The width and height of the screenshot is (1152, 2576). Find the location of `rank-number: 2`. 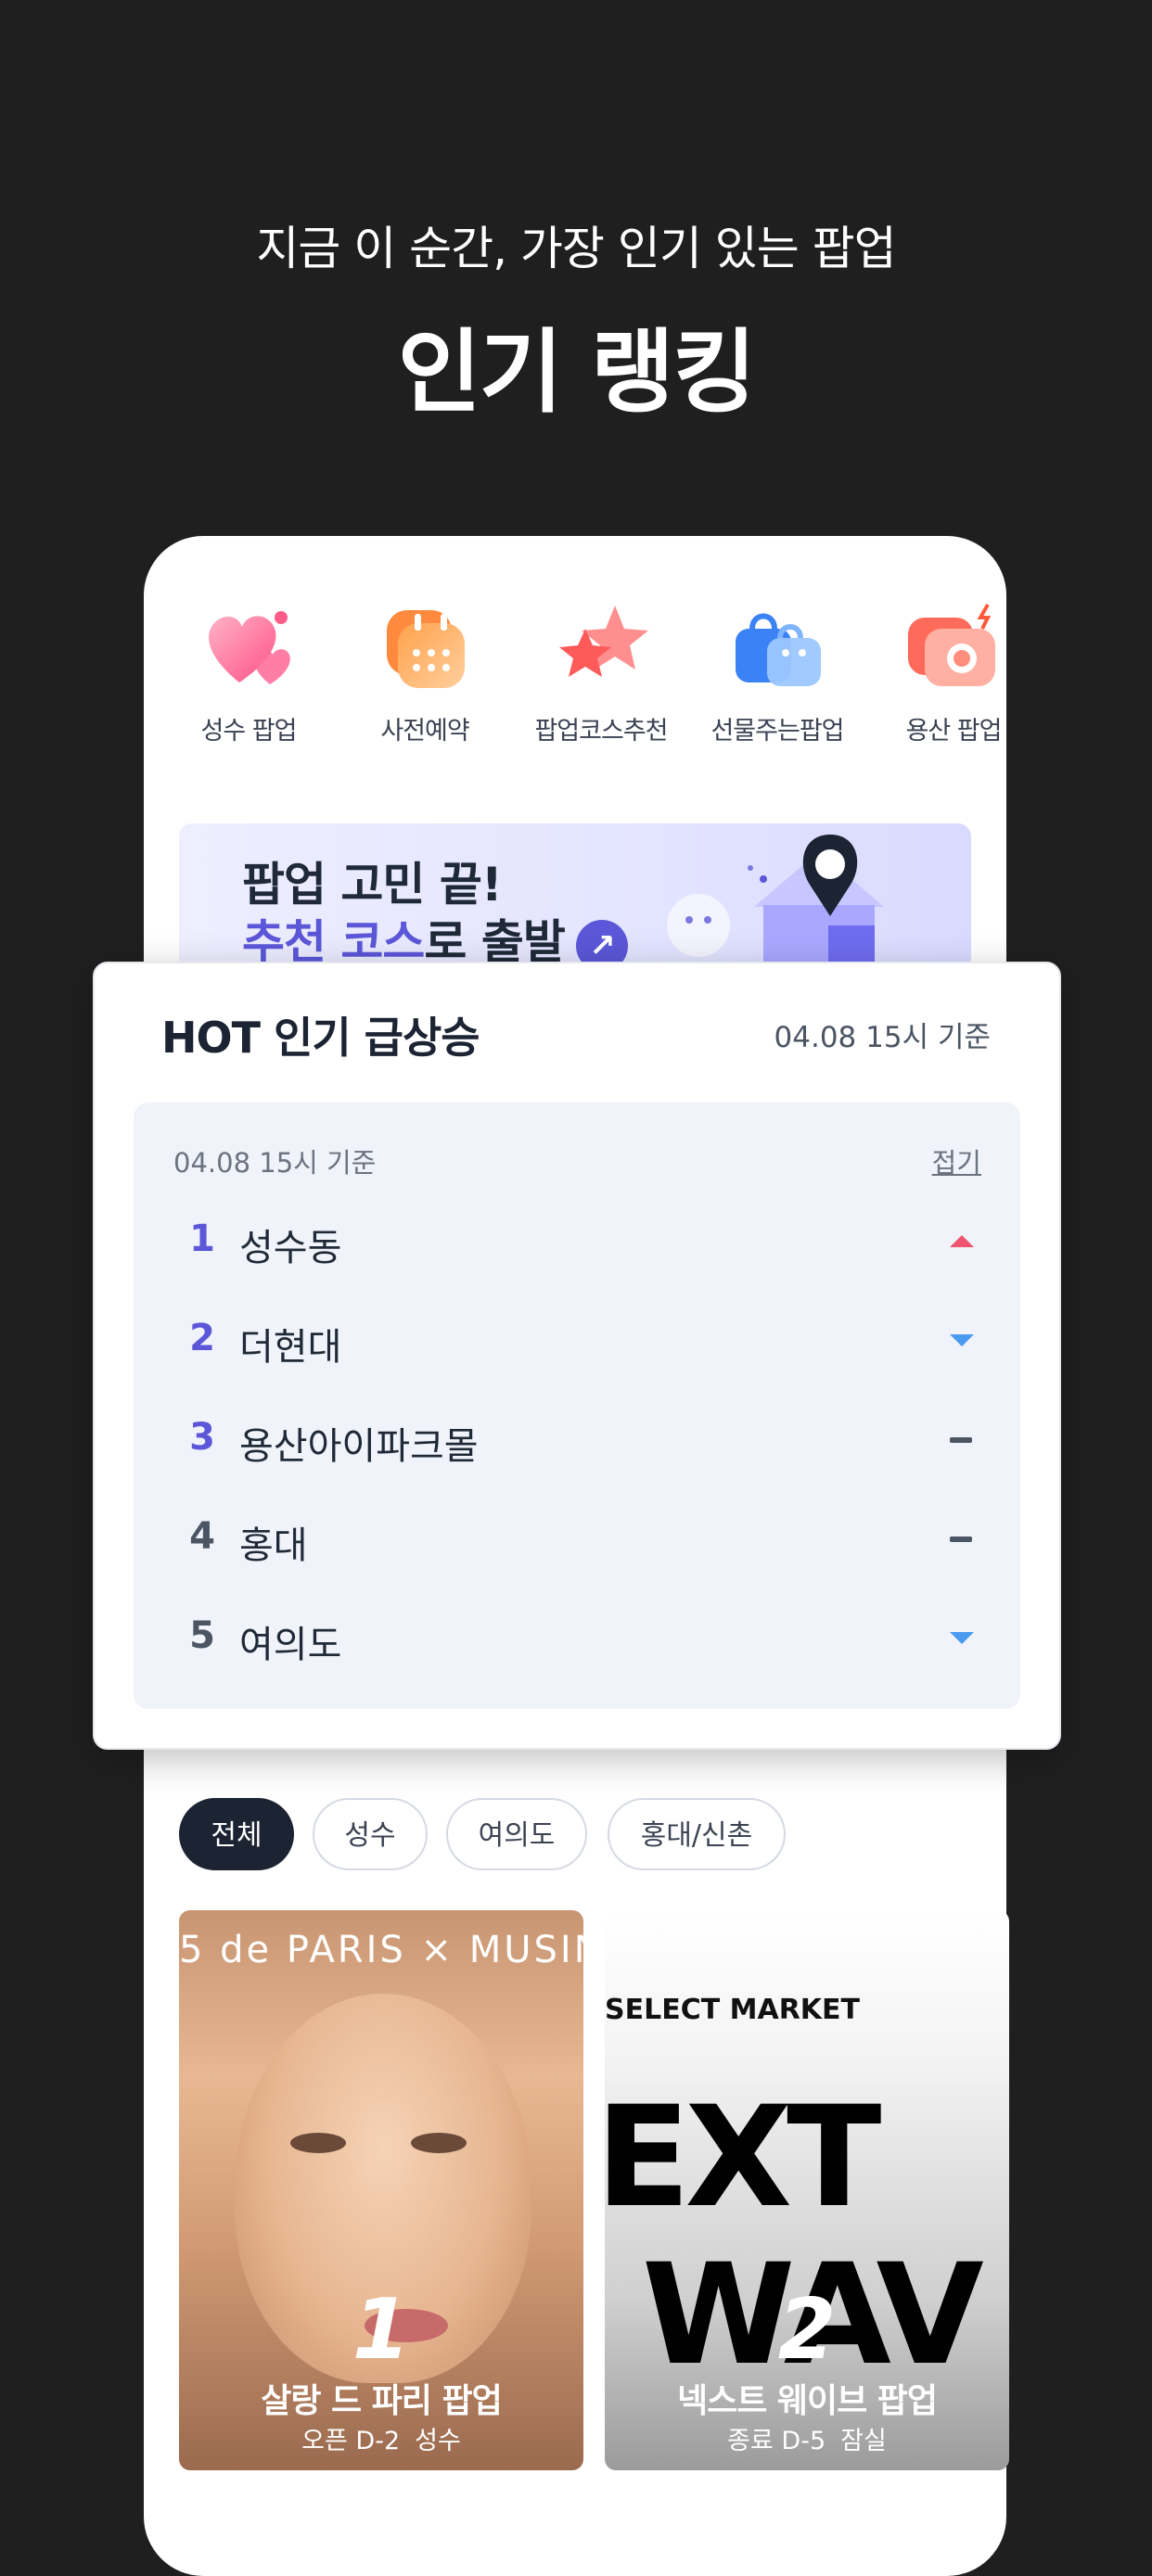

rank-number: 2 is located at coordinates (202, 1338).